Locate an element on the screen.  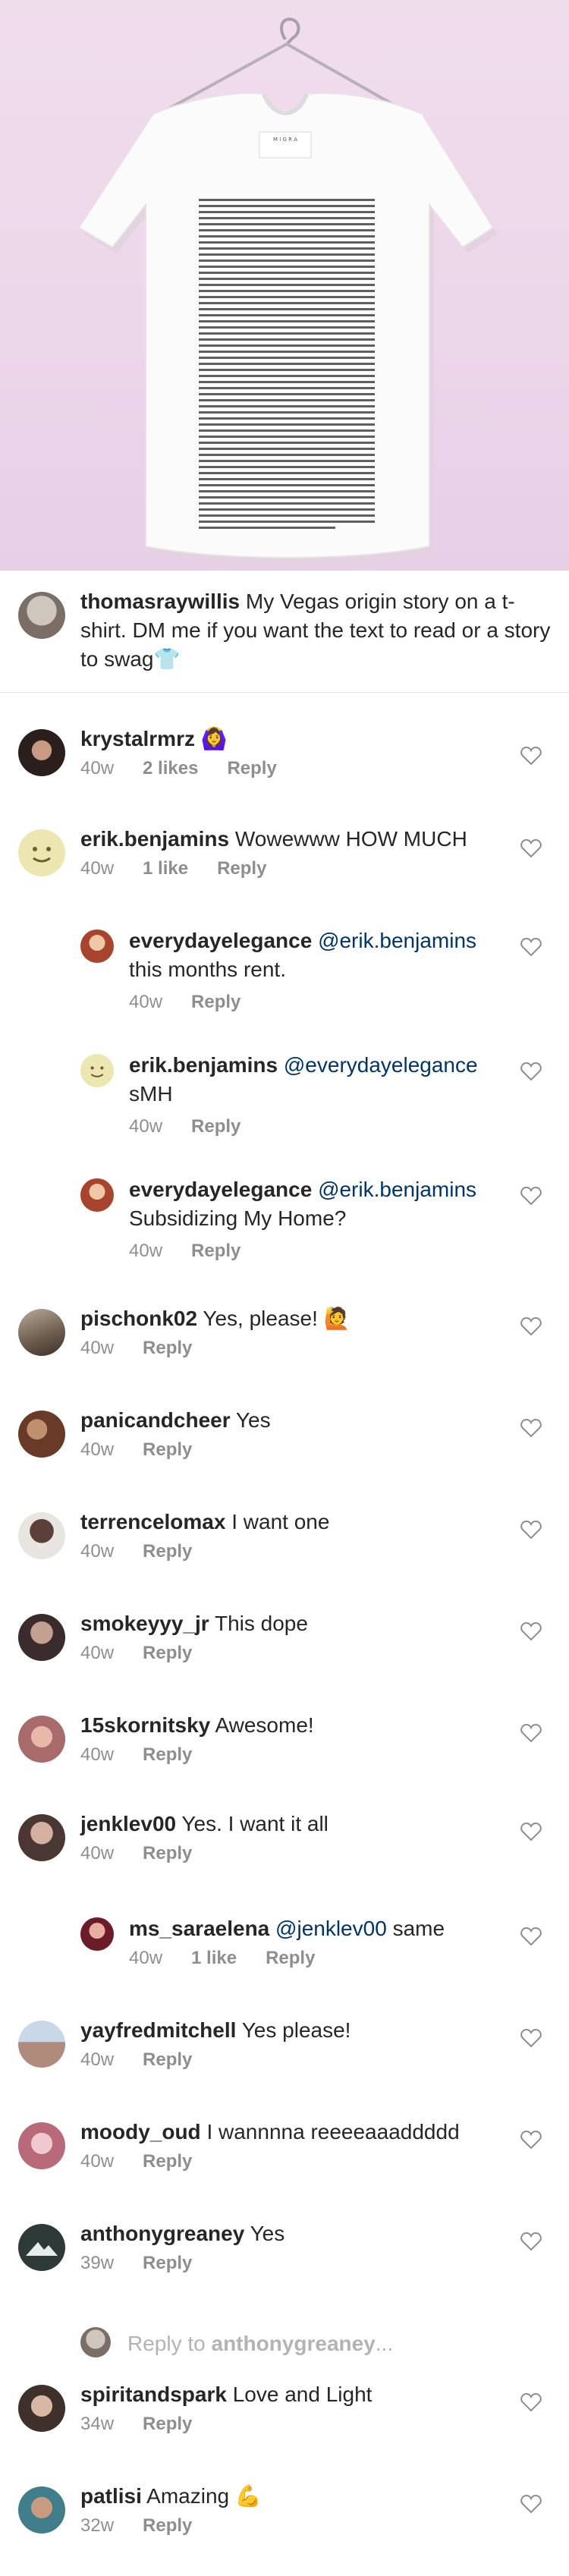
comment-username: patlisi is located at coordinates (111, 2496).